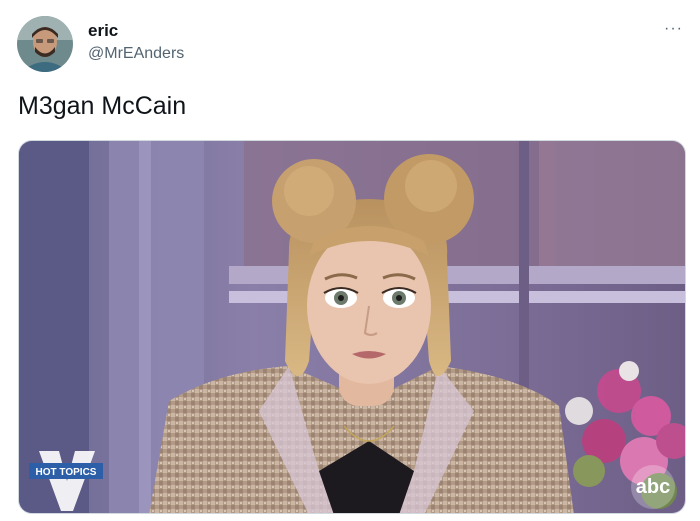  Describe the element at coordinates (136, 54) in the screenshot. I see `author-handle: @MrEAnders` at that location.